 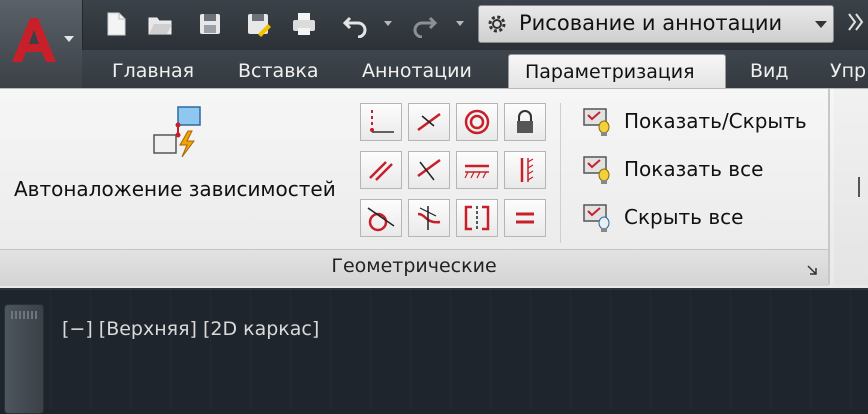 What do you see at coordinates (617, 71) in the screenshot?
I see `tab-parametric: Параметризация` at bounding box center [617, 71].